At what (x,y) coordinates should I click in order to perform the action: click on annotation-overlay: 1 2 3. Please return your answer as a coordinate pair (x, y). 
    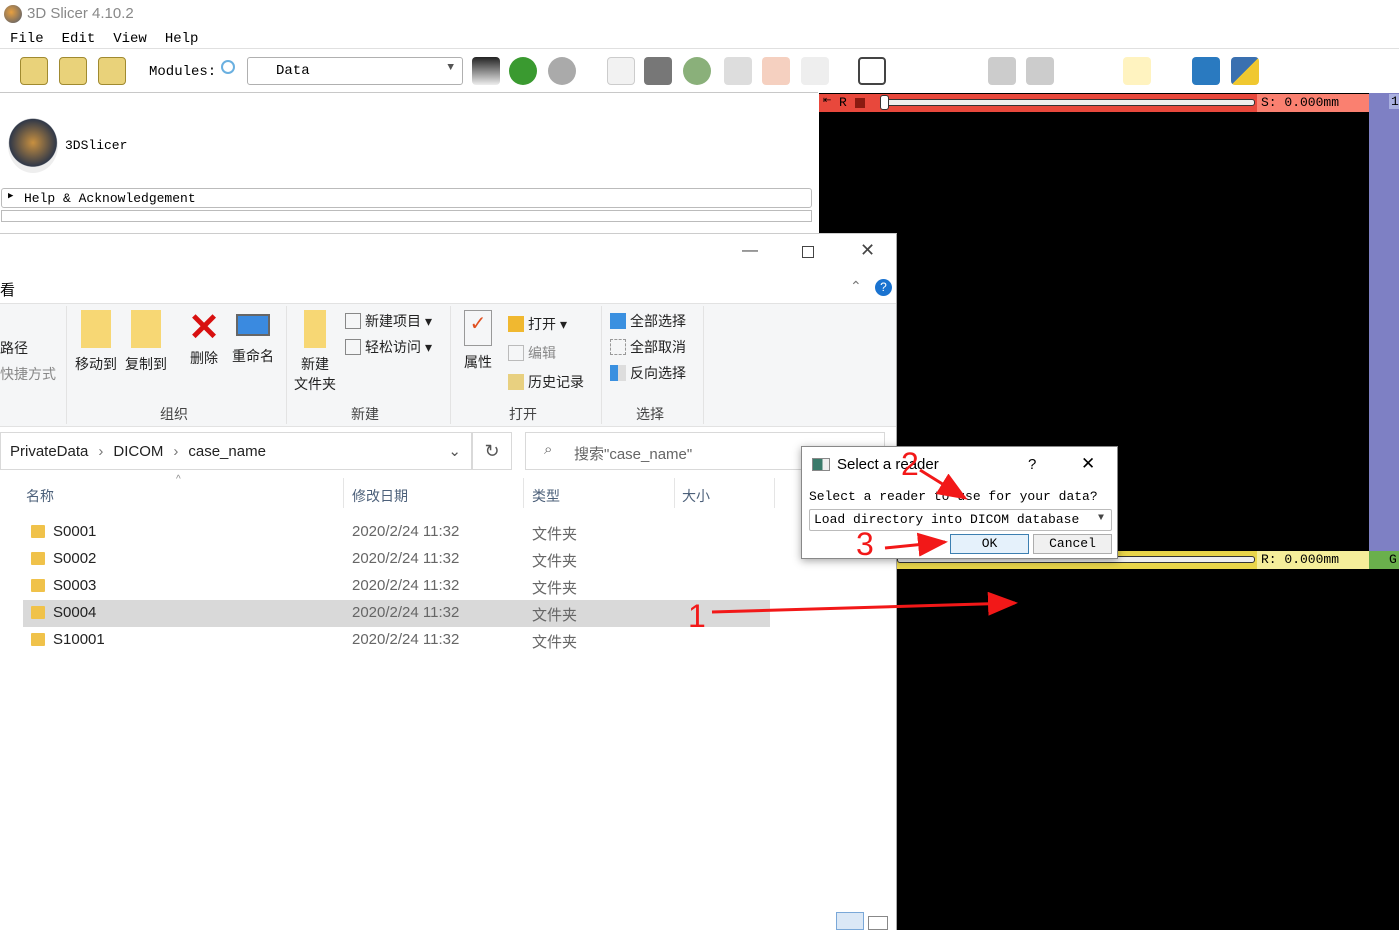
    Looking at the image, I should click on (853, 540).